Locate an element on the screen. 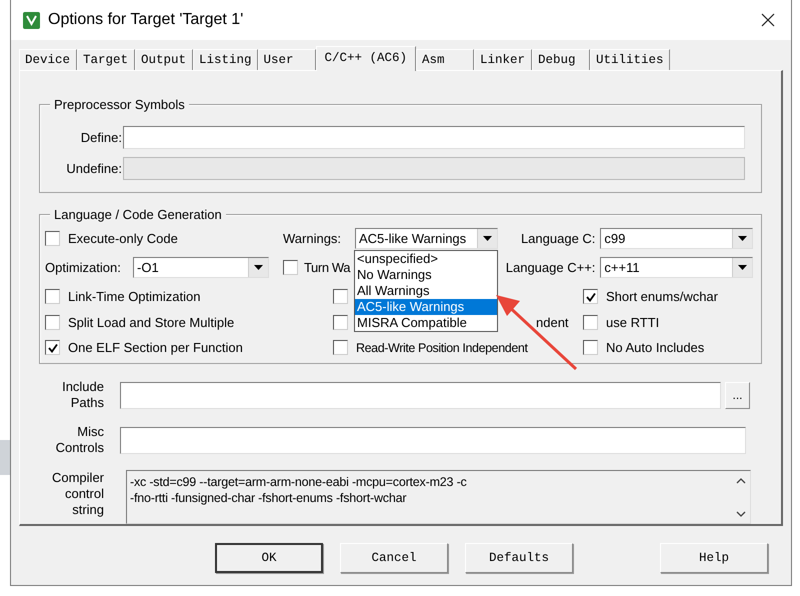 The image size is (800, 596). tab: Listing is located at coordinates (225, 59).